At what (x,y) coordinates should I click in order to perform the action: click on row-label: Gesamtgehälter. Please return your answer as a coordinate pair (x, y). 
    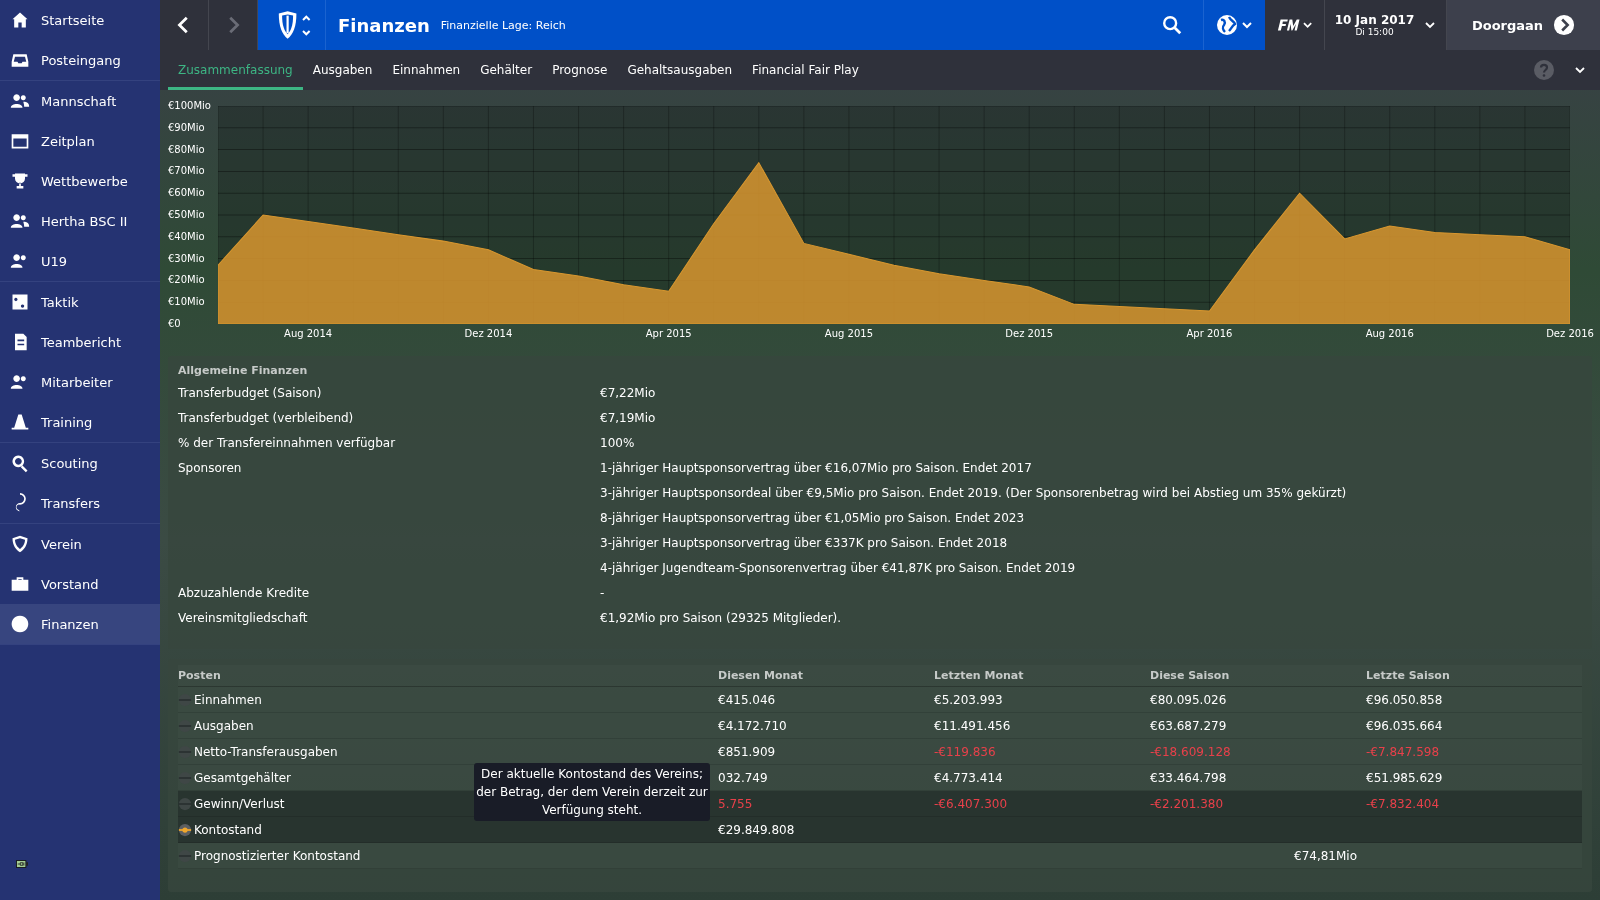
    Looking at the image, I should click on (242, 777).